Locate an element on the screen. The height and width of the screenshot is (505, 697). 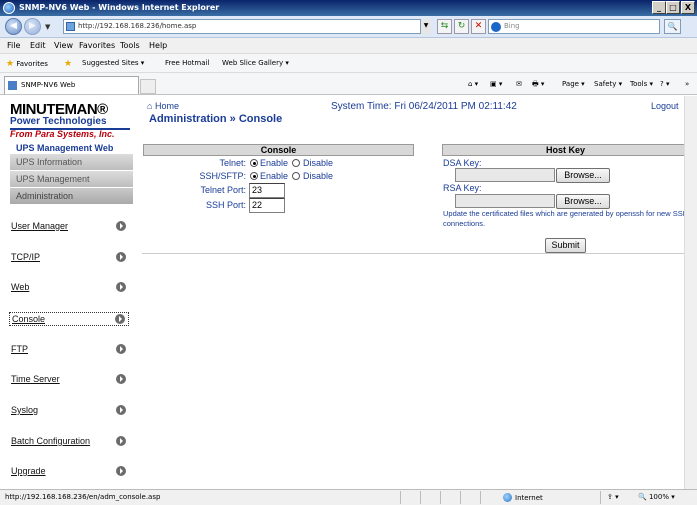
address-input: http://192.168.168.236/home.asp is located at coordinates (247, 26).